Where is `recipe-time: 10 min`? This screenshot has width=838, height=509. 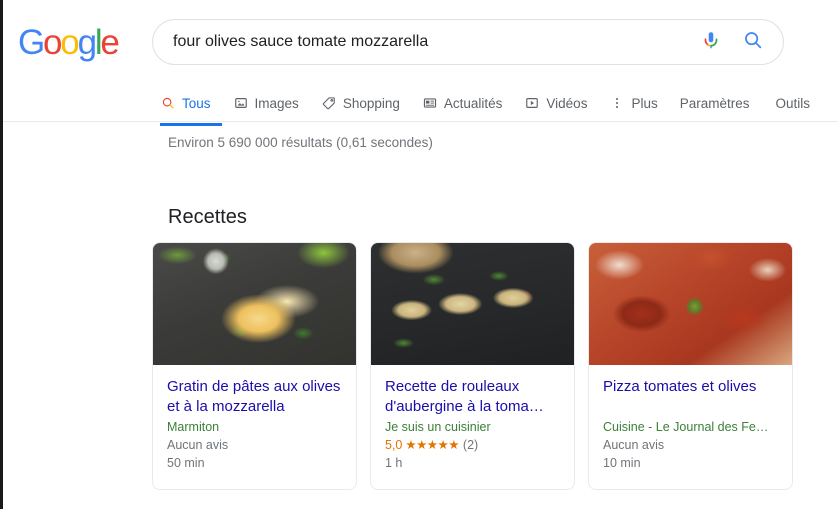 recipe-time: 10 min is located at coordinates (622, 463).